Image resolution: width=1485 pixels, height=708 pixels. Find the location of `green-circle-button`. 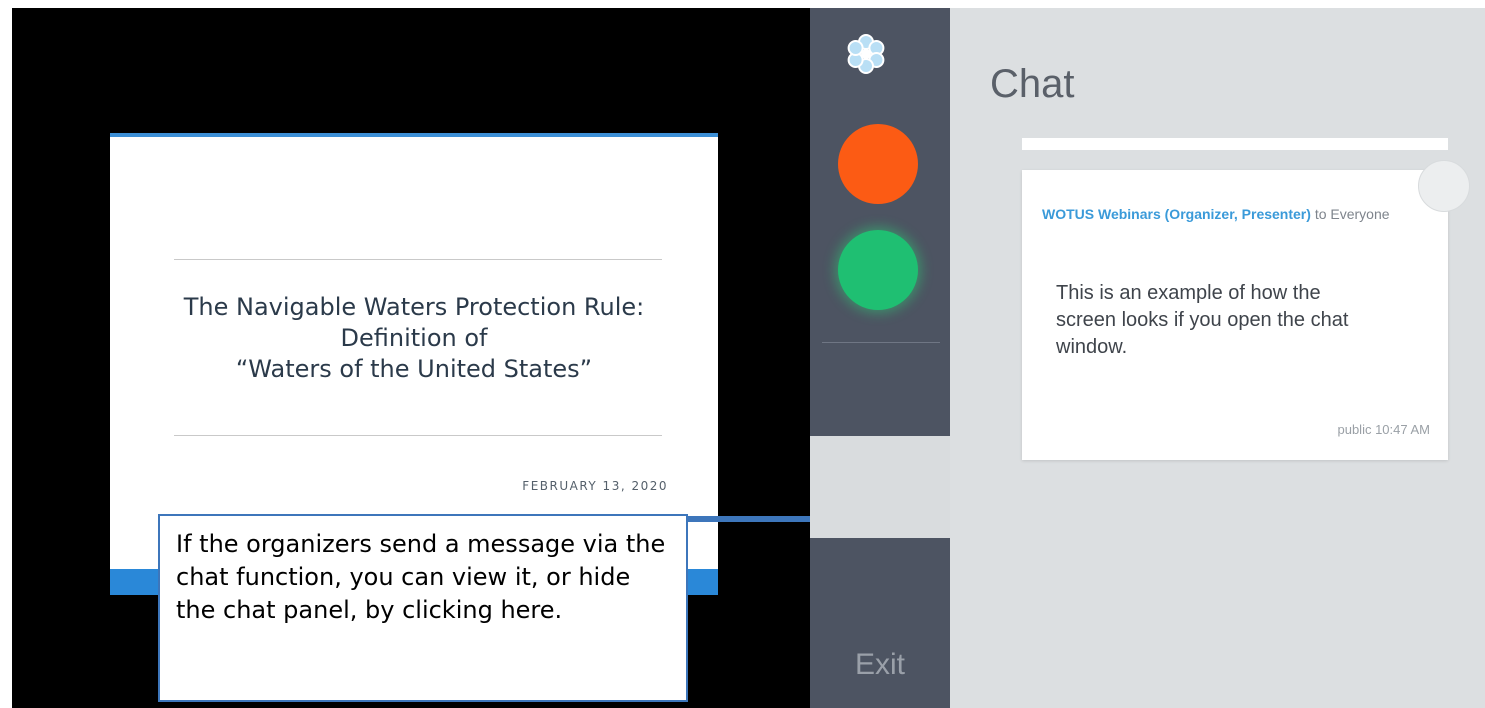

green-circle-button is located at coordinates (878, 270).